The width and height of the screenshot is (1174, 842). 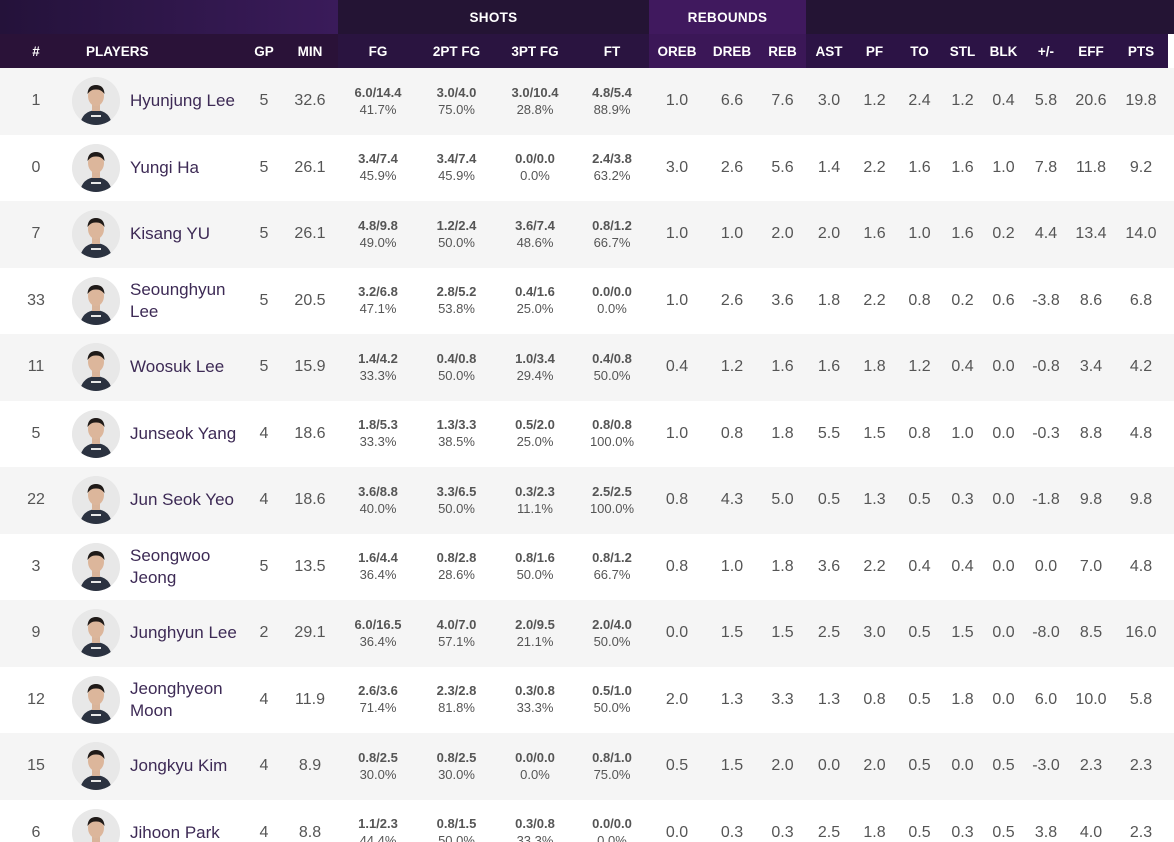 What do you see at coordinates (612, 51) in the screenshot?
I see `header-ft: FT` at bounding box center [612, 51].